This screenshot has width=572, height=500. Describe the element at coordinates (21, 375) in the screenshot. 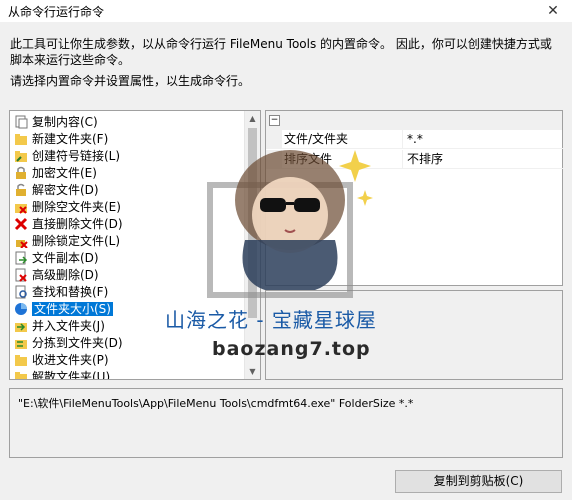

I see `unpack-folder-icon` at that location.